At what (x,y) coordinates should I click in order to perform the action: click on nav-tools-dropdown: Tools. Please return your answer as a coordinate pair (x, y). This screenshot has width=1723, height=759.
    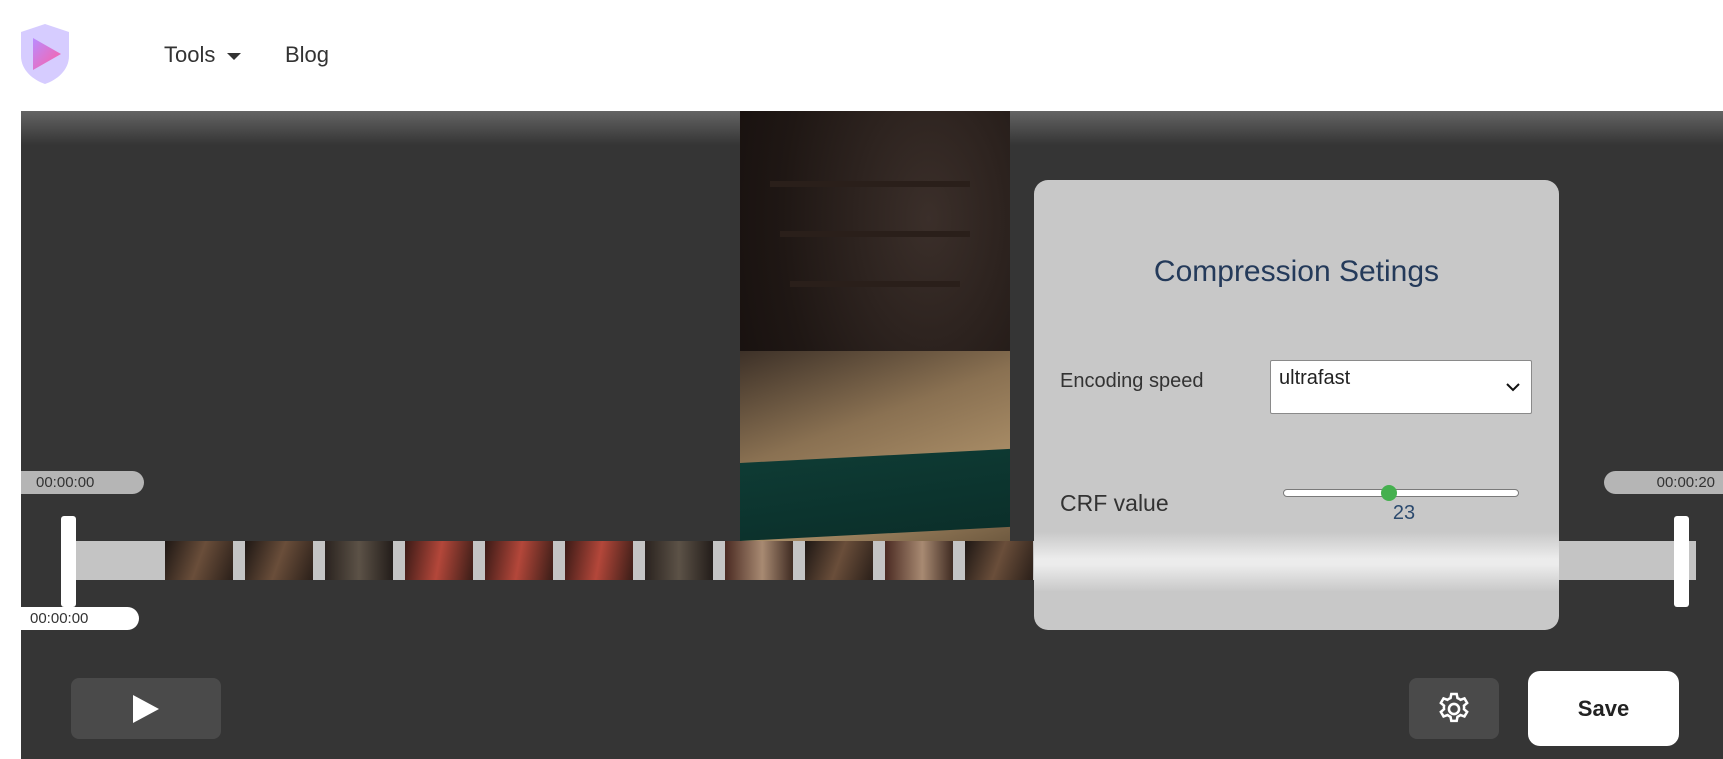
    Looking at the image, I should click on (203, 55).